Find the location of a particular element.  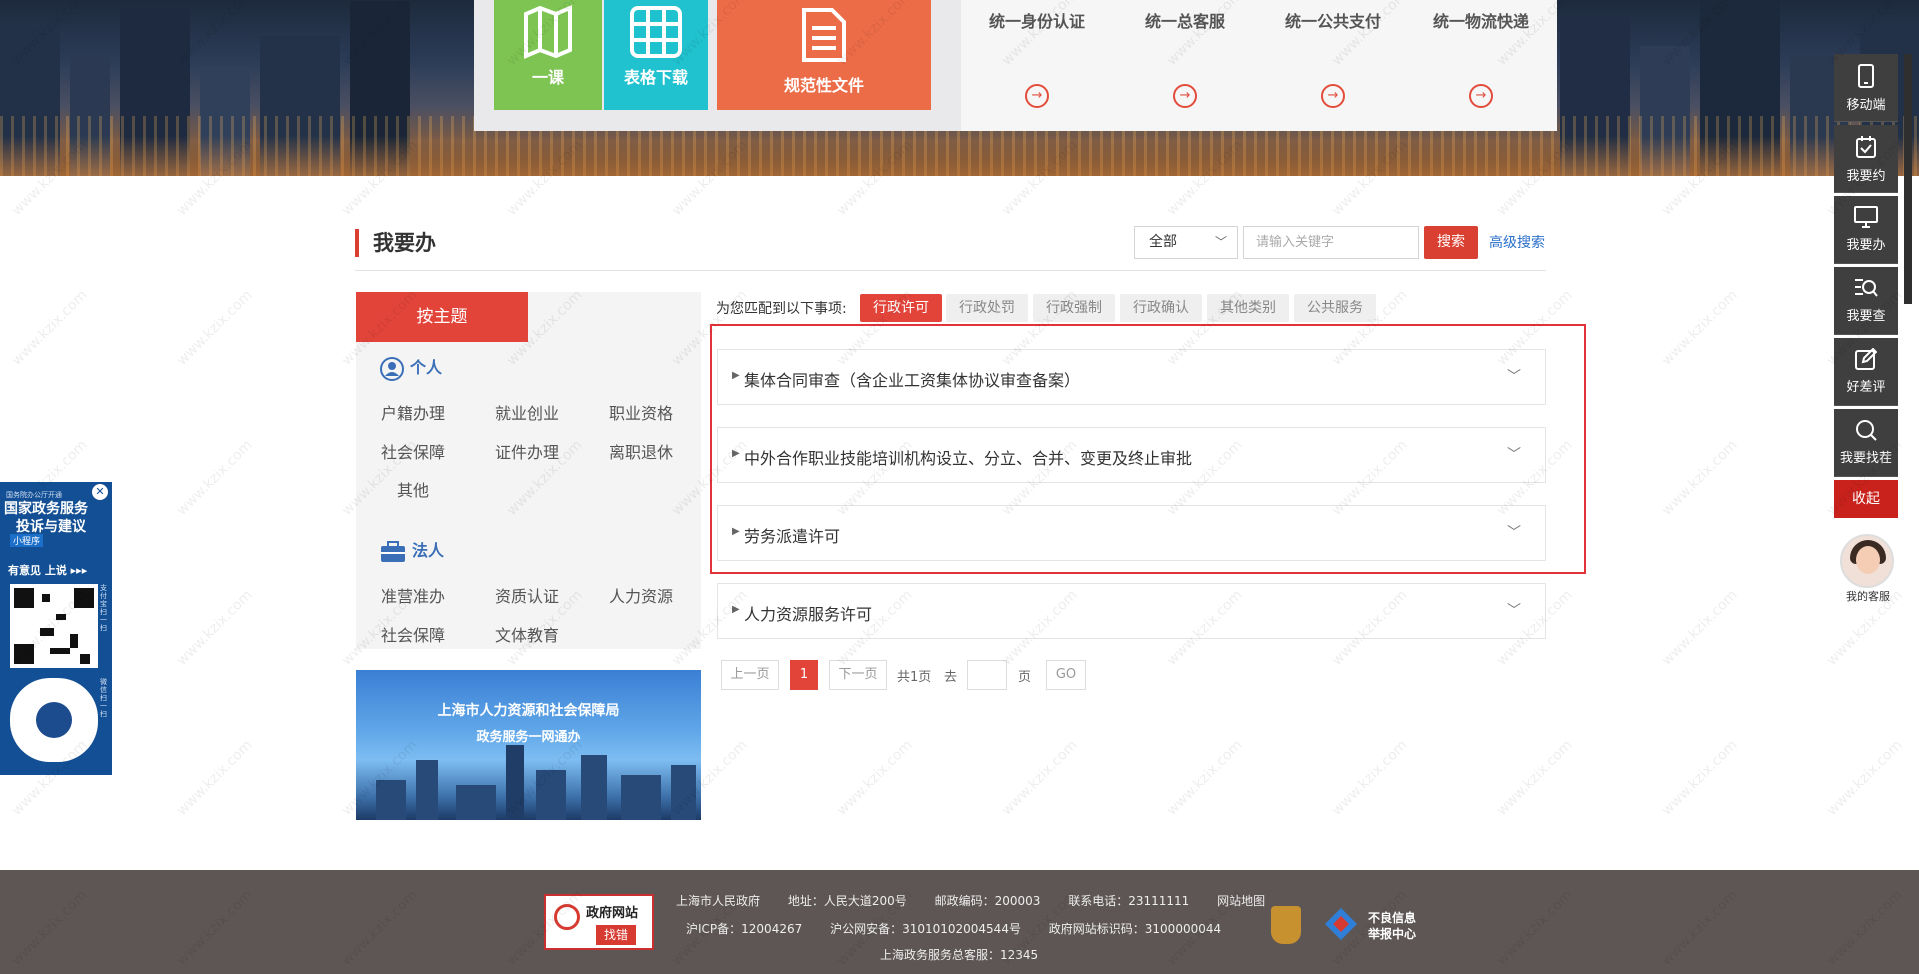

go-button: GO is located at coordinates (1066, 675).